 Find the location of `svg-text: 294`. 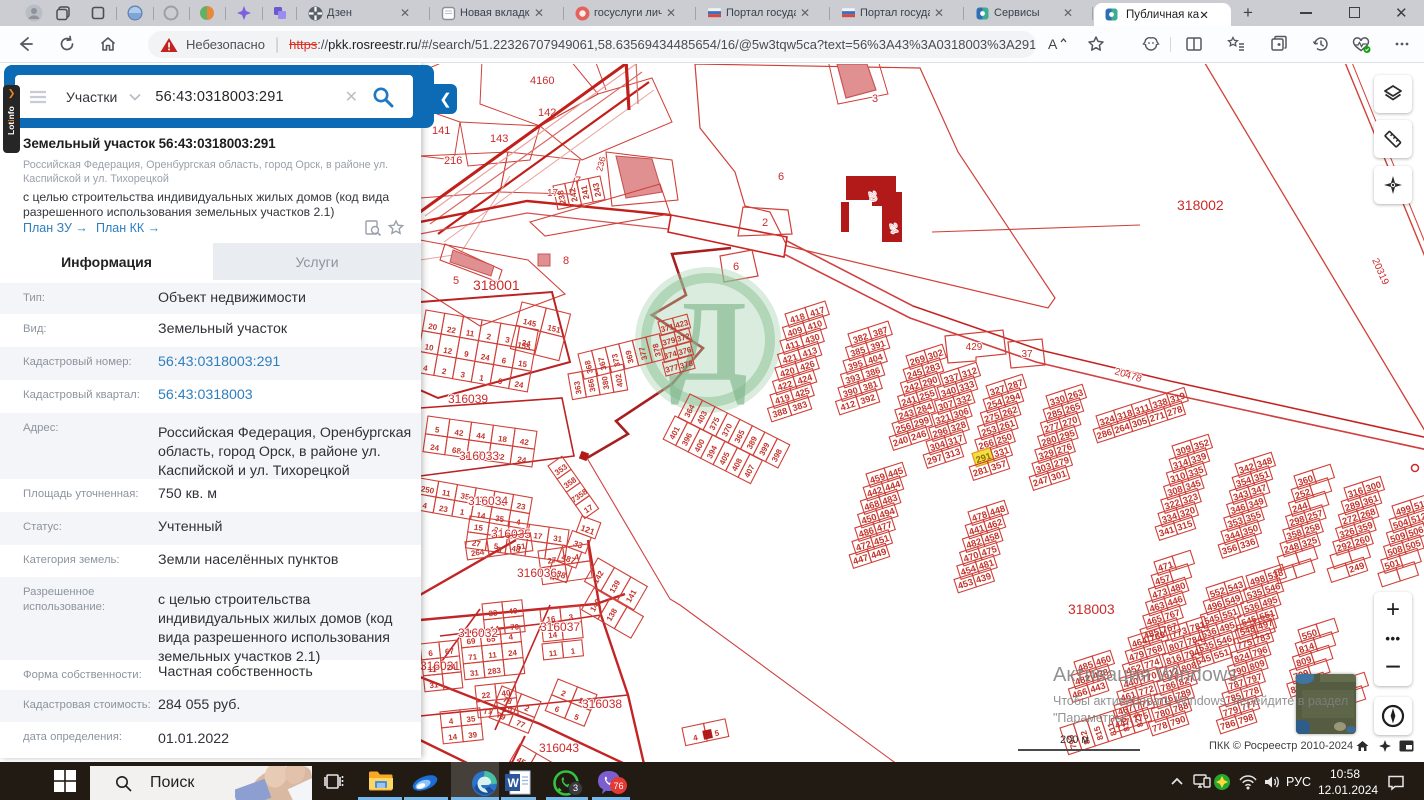

svg-text: 294 is located at coordinates (1013, 398).